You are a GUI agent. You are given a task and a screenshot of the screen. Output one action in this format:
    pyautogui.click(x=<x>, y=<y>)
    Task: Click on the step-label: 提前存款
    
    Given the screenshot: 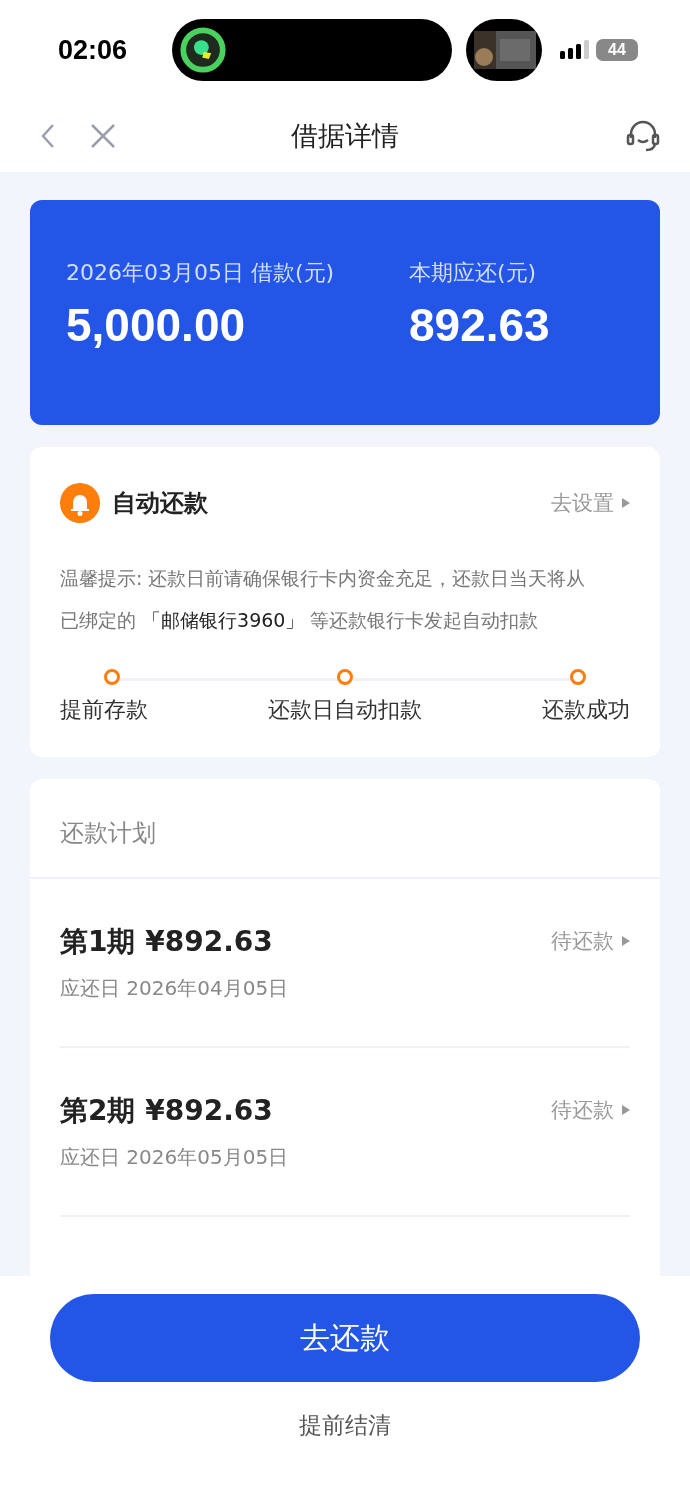 What is the action you would take?
    pyautogui.click(x=104, y=710)
    